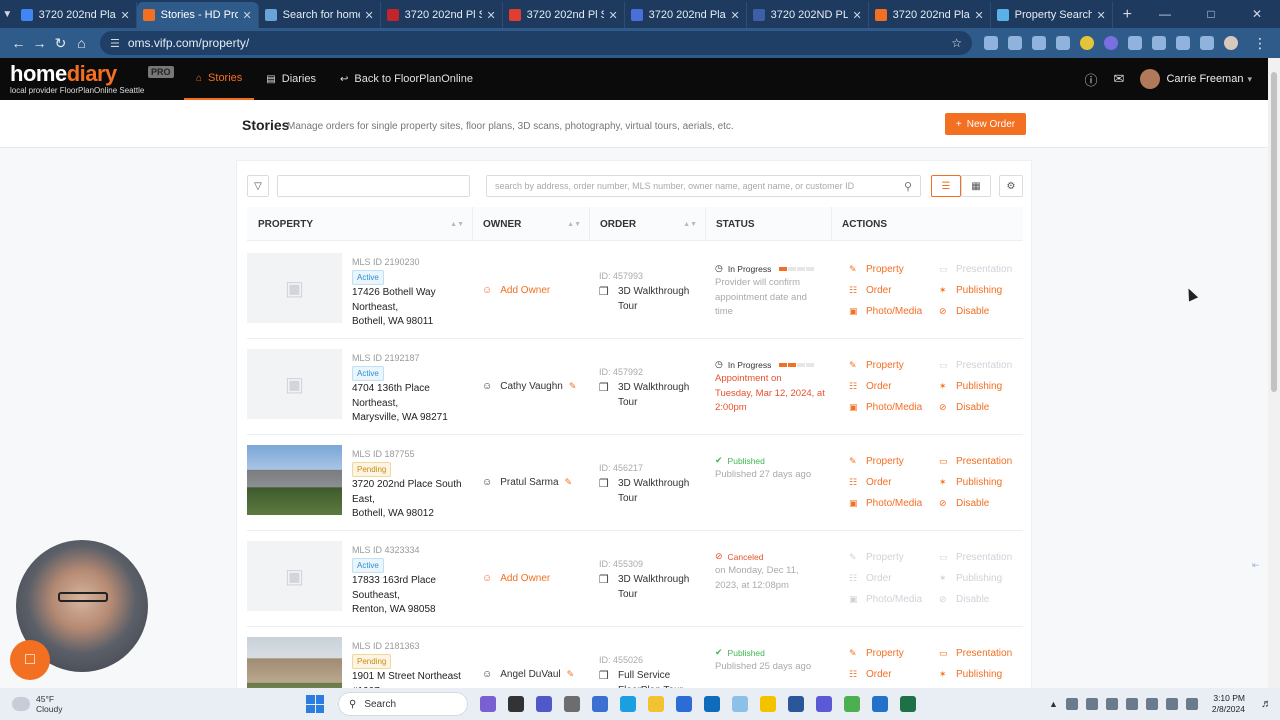  What do you see at coordinates (1135, 43) in the screenshot?
I see `extensions-puzzle-icon` at bounding box center [1135, 43].